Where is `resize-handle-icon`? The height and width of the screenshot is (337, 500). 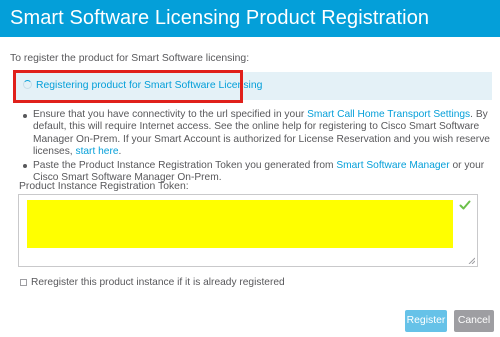 resize-handle-icon is located at coordinates (471, 260).